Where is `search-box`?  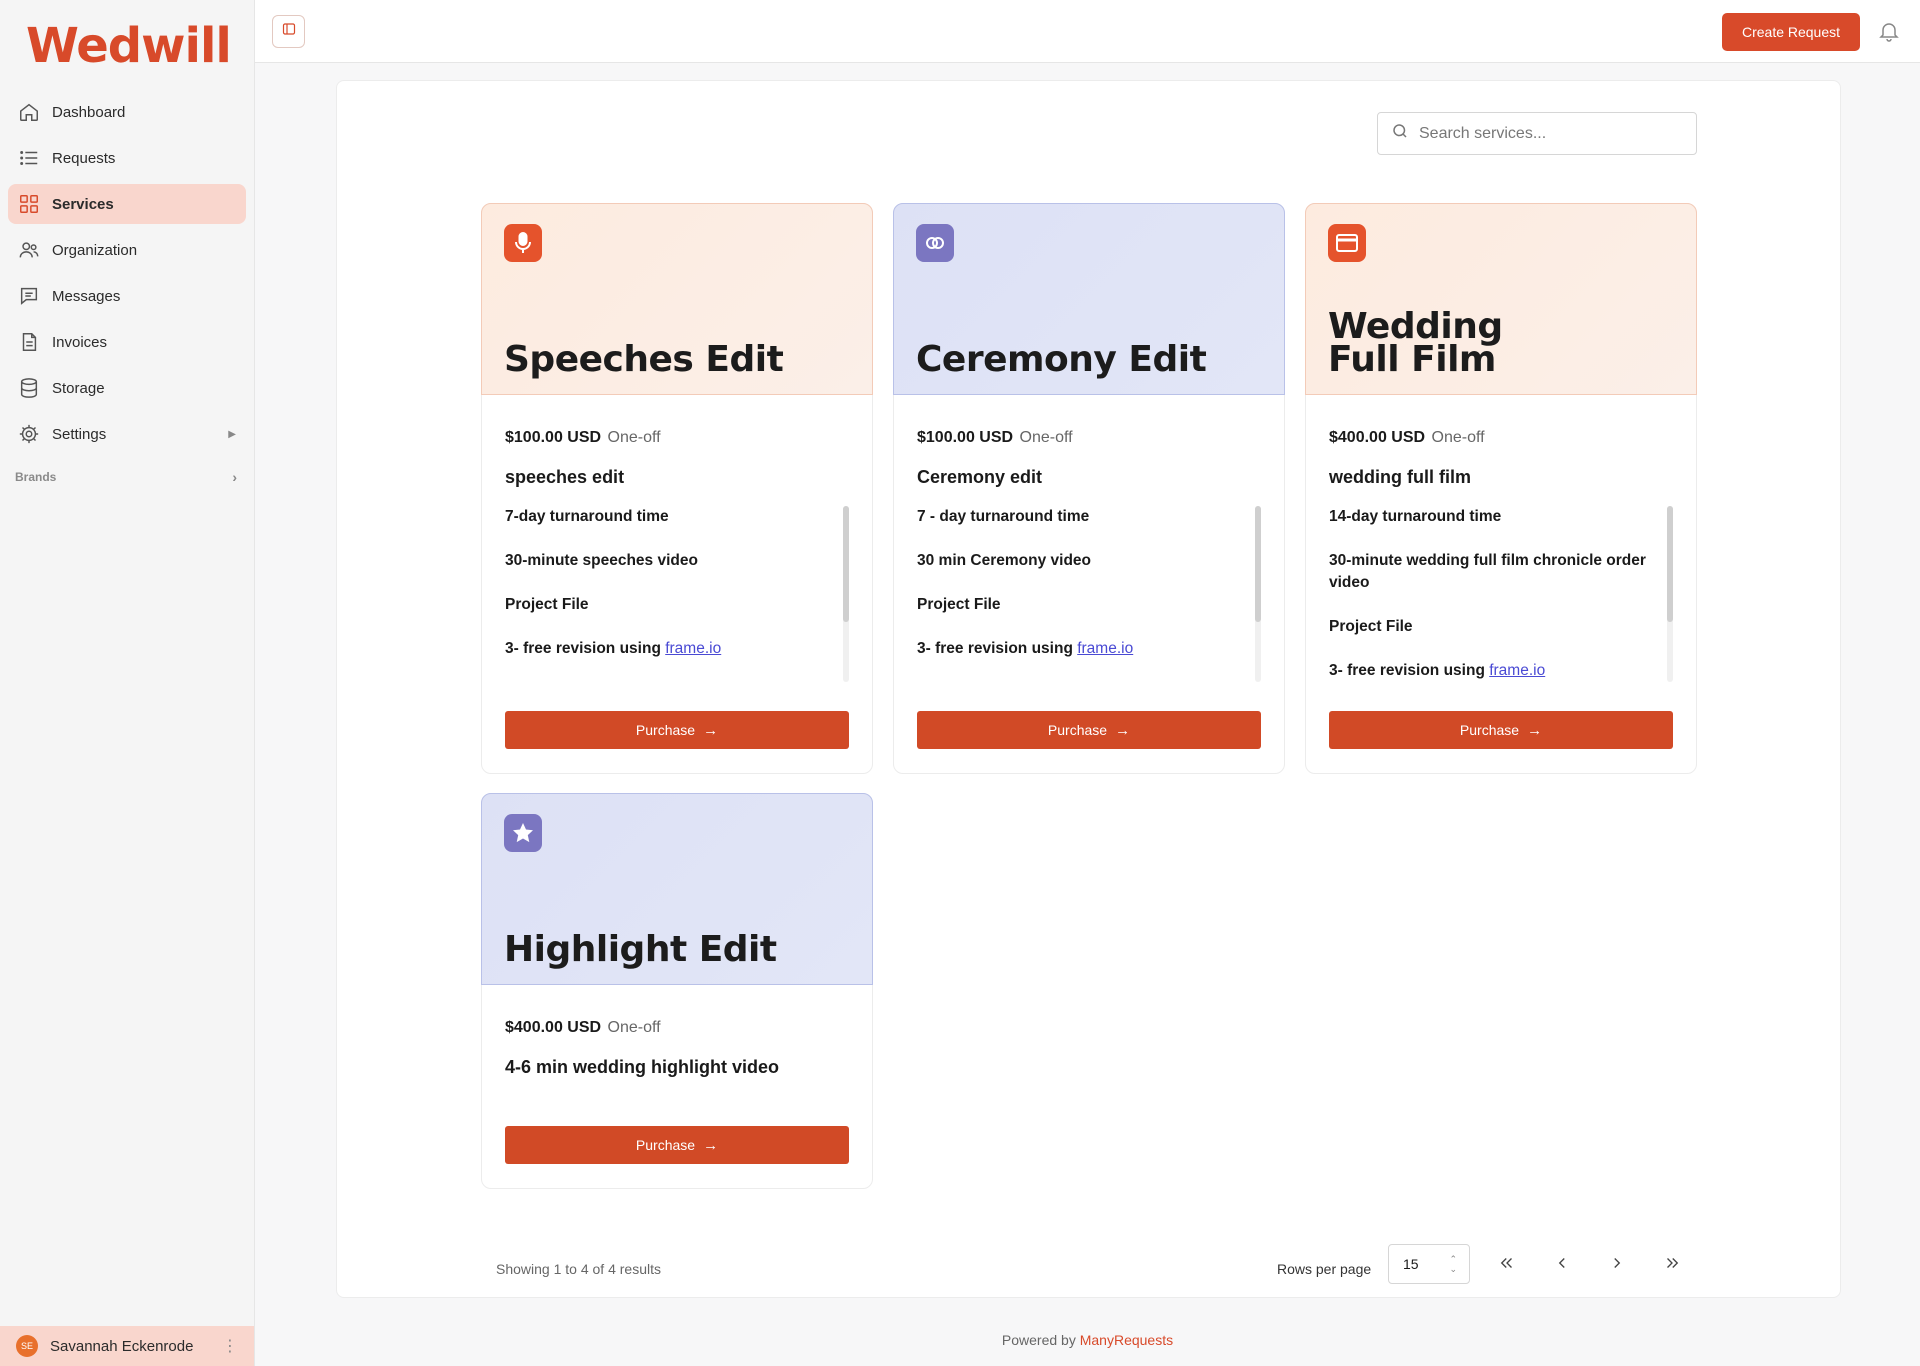 search-box is located at coordinates (1537, 133).